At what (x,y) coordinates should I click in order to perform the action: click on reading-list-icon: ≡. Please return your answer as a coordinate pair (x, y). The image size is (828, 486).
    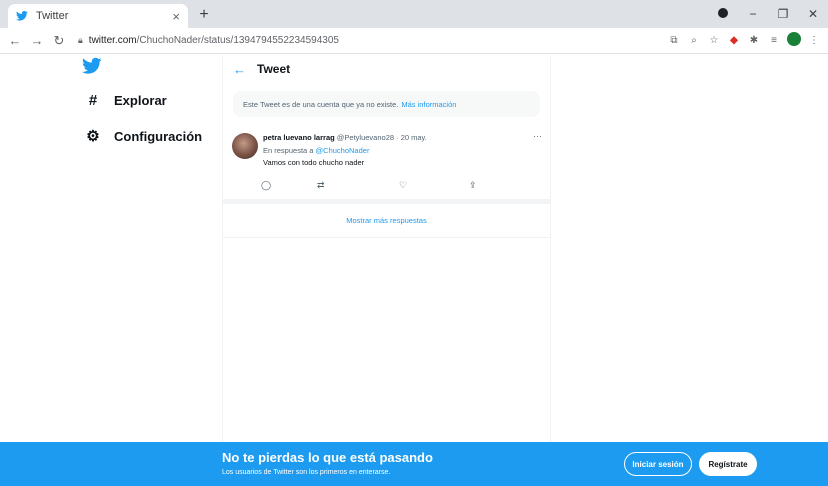
    Looking at the image, I should click on (774, 40).